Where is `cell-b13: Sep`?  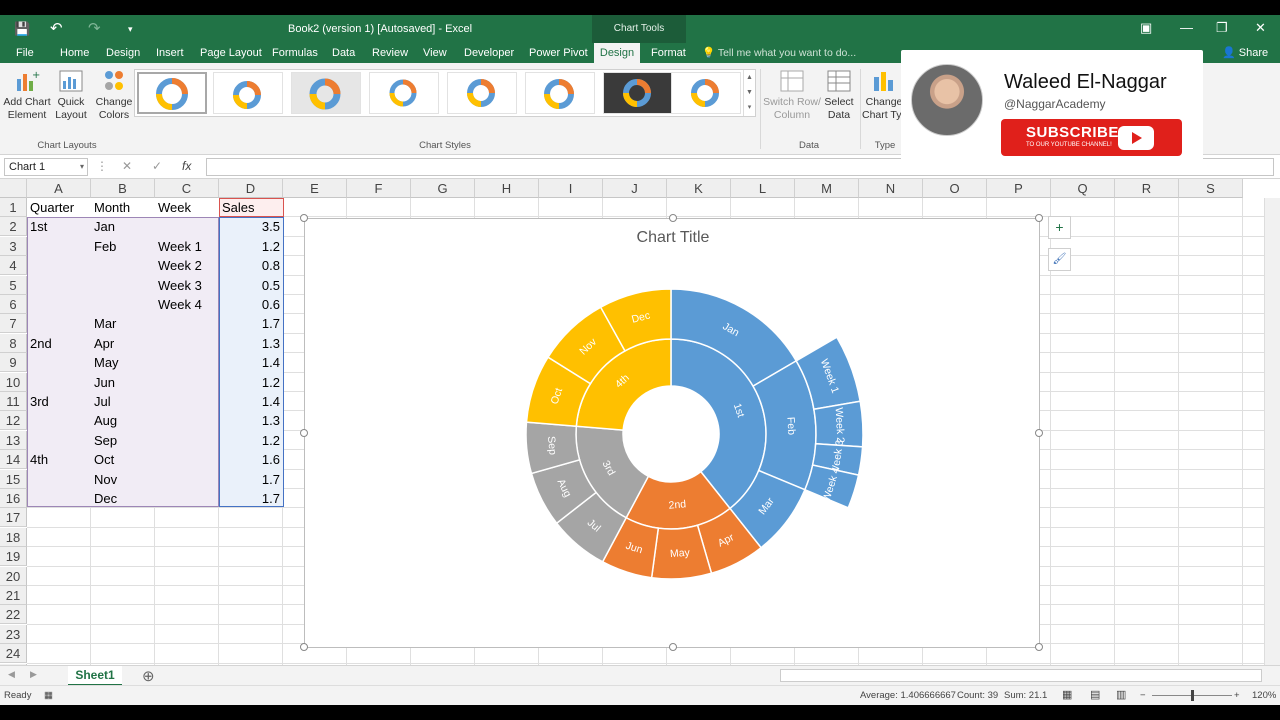
cell-b13: Sep is located at coordinates (123, 440).